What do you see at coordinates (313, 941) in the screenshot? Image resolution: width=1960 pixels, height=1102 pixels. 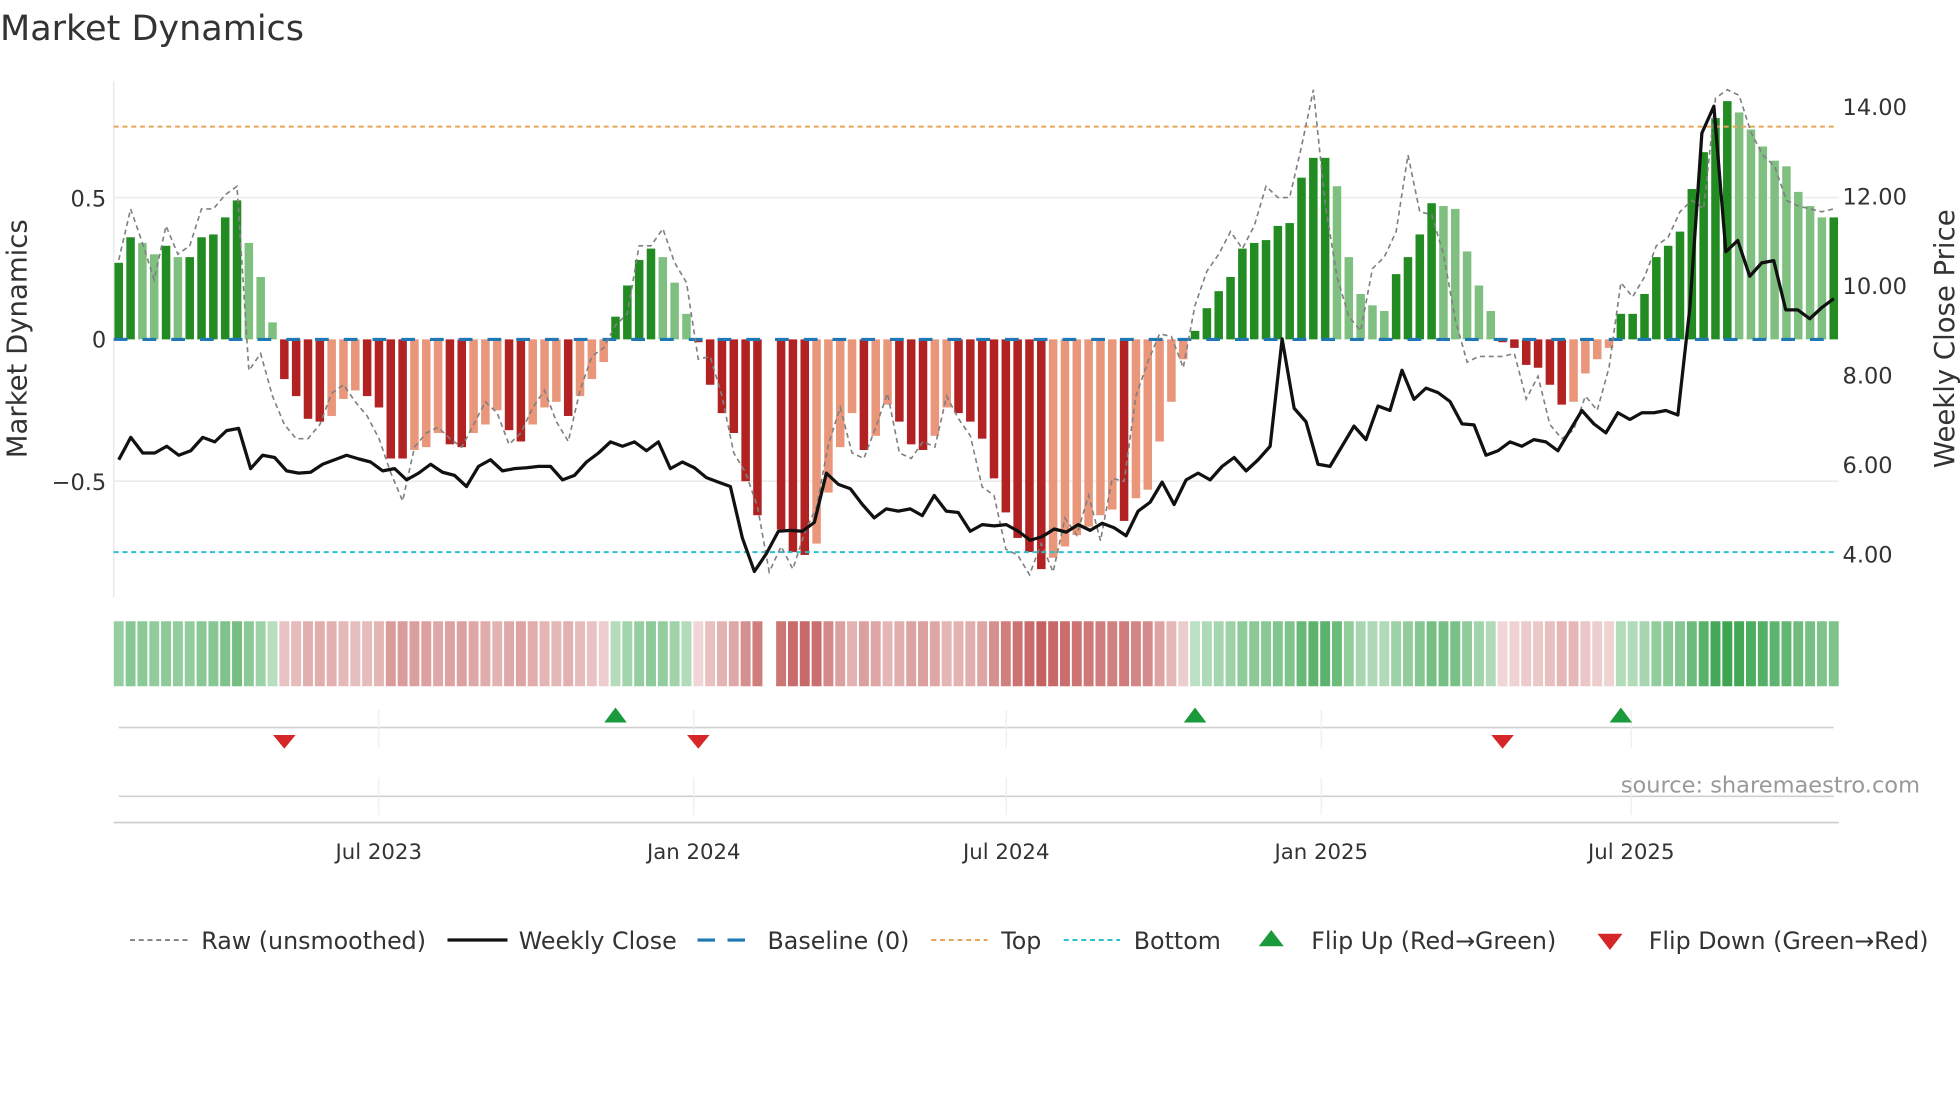 I see `legend-raw-label: Raw (unsmoothed)` at bounding box center [313, 941].